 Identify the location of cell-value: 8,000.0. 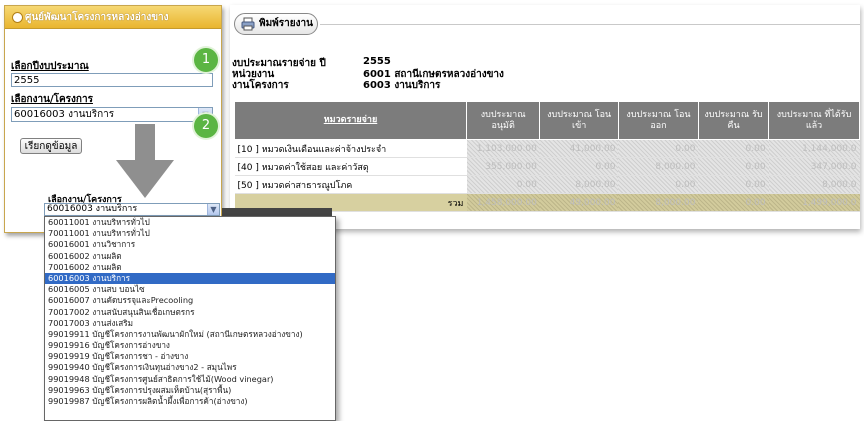
(814, 184).